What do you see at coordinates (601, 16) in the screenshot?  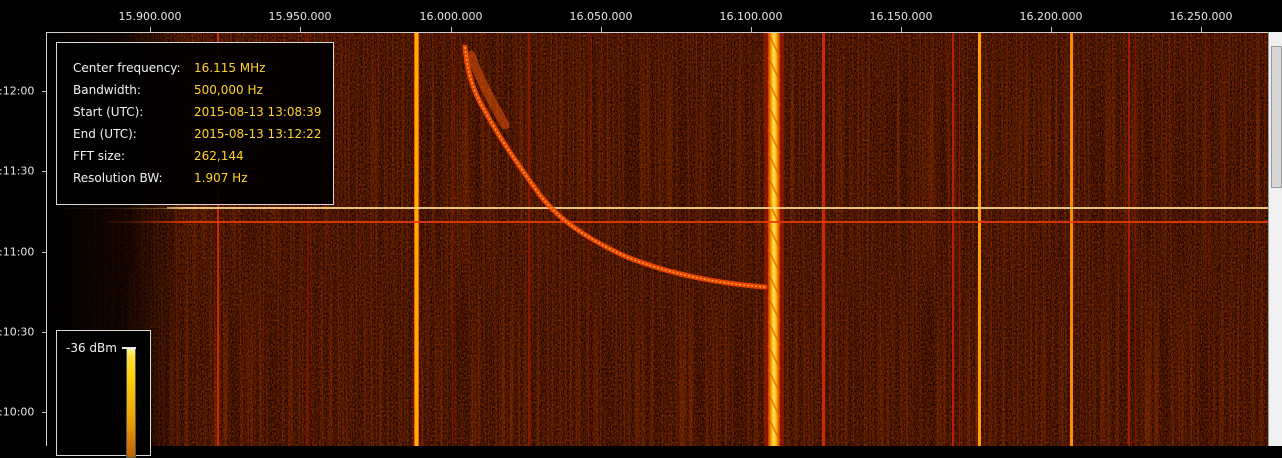 I see `freq-tick-label: 16.050.000` at bounding box center [601, 16].